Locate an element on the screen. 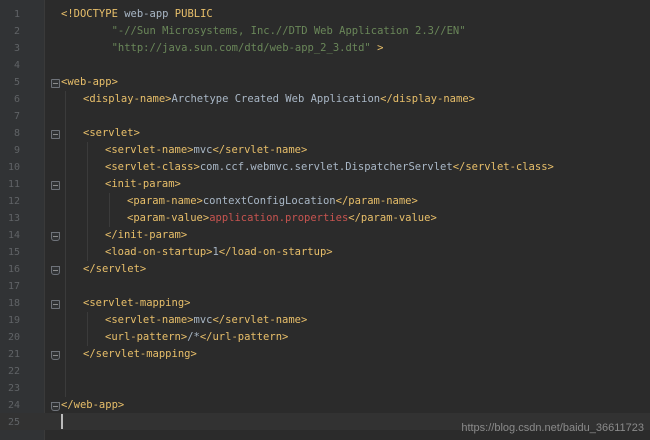 The image size is (650, 440). xml-tag-token: <param-value> is located at coordinates (168, 218).